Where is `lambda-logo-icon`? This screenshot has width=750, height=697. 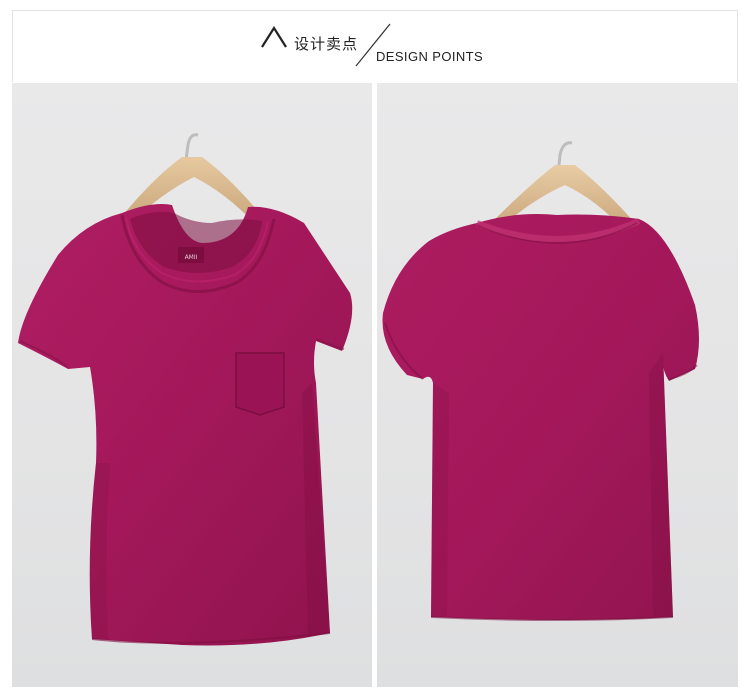 lambda-logo-icon is located at coordinates (274, 37).